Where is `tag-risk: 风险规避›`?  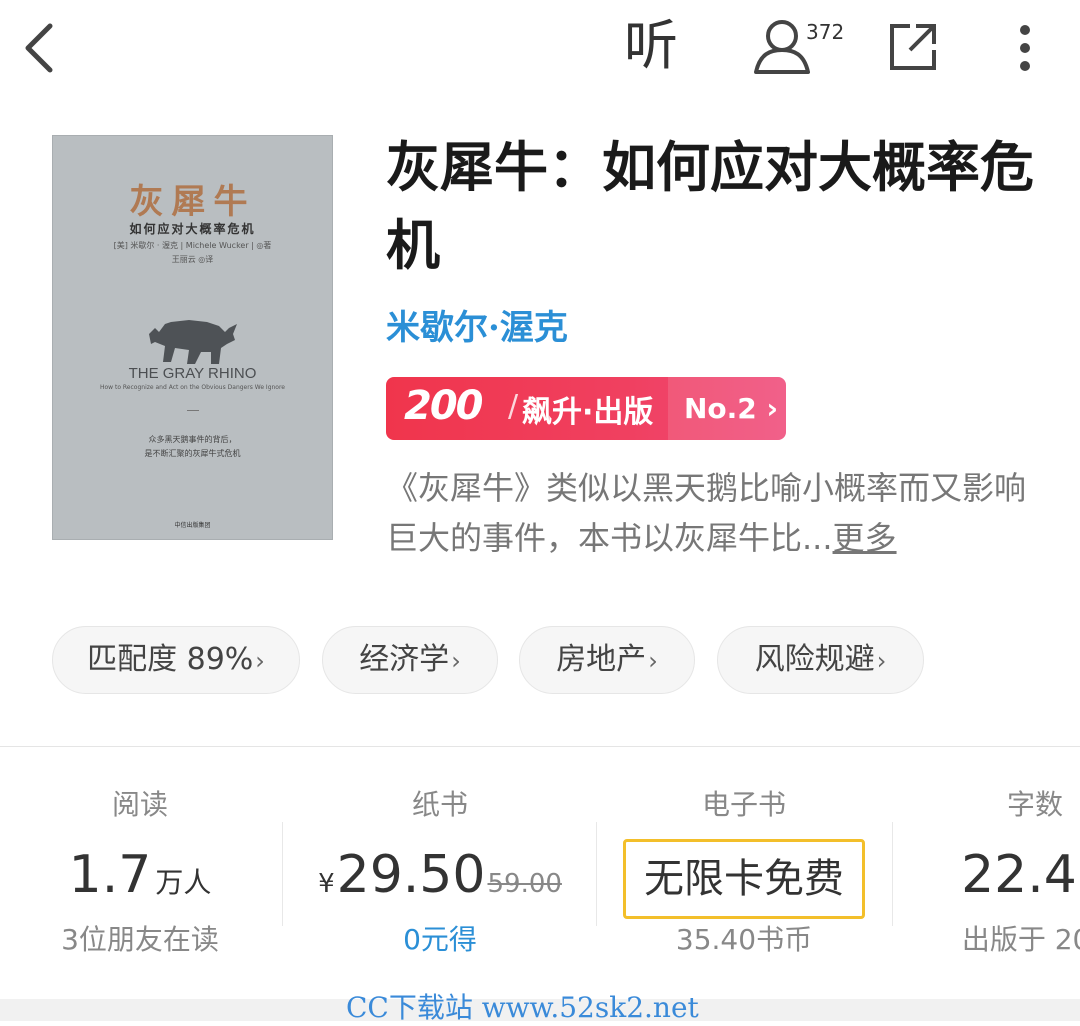 tag-risk: 风险规避› is located at coordinates (820, 660).